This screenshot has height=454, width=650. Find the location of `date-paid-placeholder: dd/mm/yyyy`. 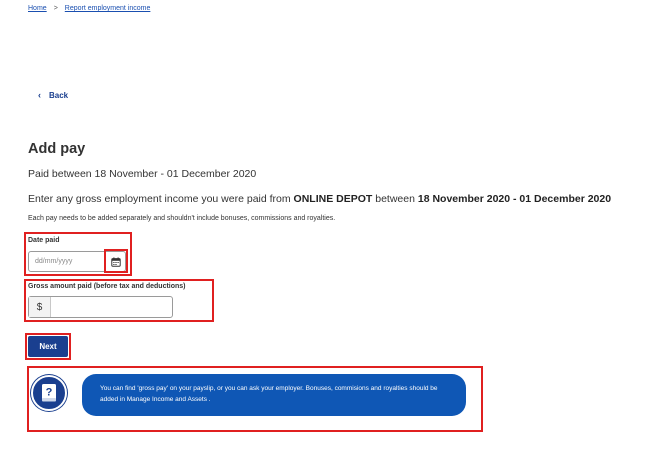

date-paid-placeholder: dd/mm/yyyy is located at coordinates (54, 261).